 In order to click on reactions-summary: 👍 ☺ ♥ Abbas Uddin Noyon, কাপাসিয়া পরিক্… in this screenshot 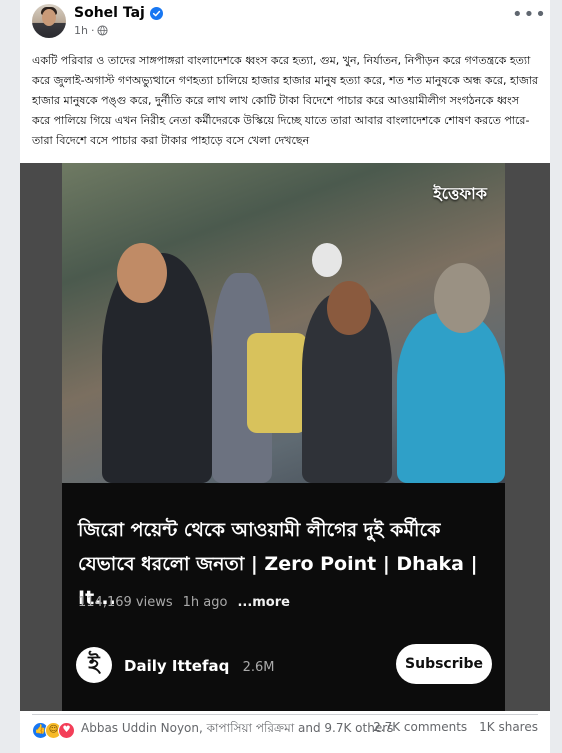, I will do `click(212, 730)`.